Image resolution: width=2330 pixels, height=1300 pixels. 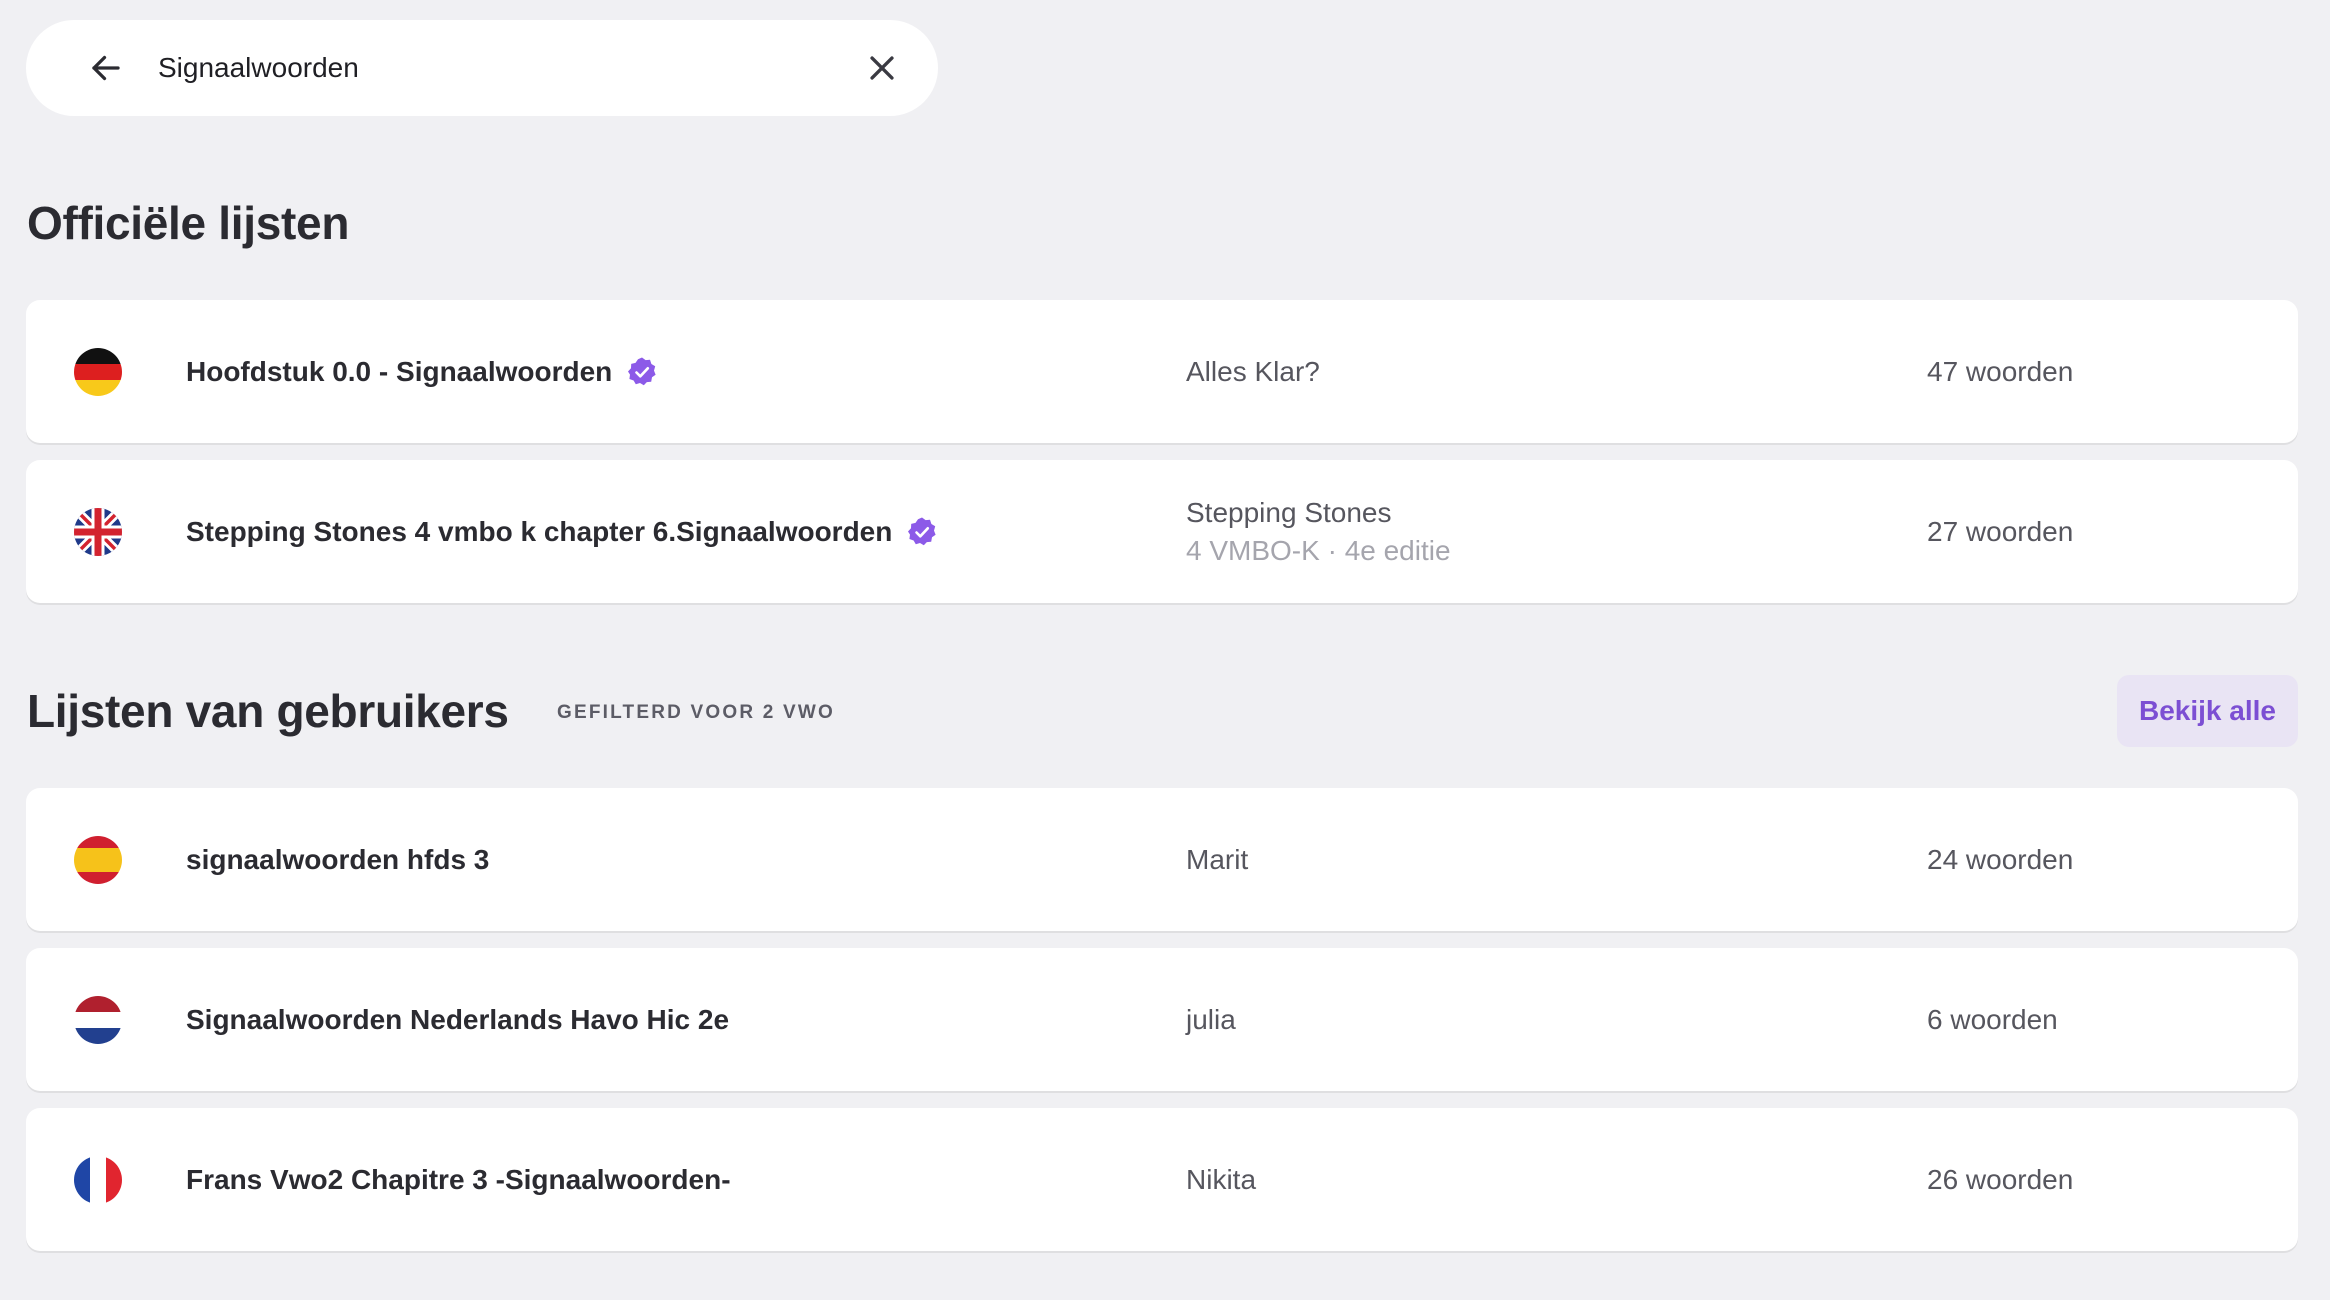 What do you see at coordinates (268, 711) in the screenshot?
I see `user-lists-heading: Lijsten van gebruikers` at bounding box center [268, 711].